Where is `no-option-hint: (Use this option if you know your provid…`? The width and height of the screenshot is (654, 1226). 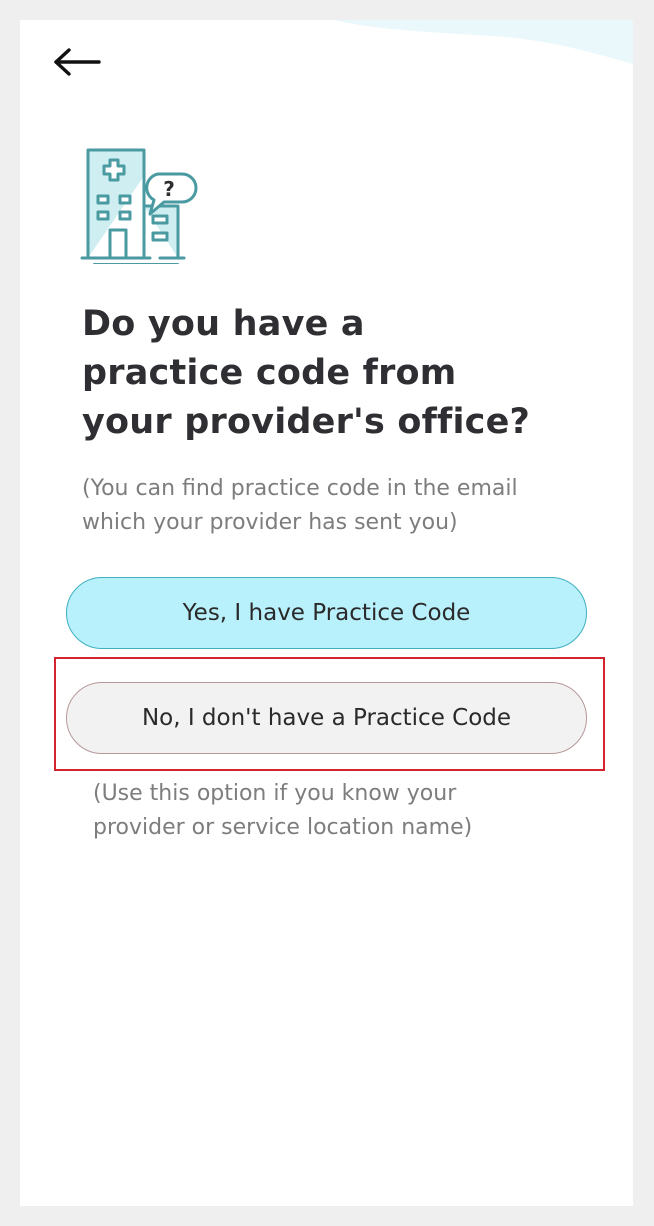 no-option-hint: (Use this option if you know your provid… is located at coordinates (343, 811).